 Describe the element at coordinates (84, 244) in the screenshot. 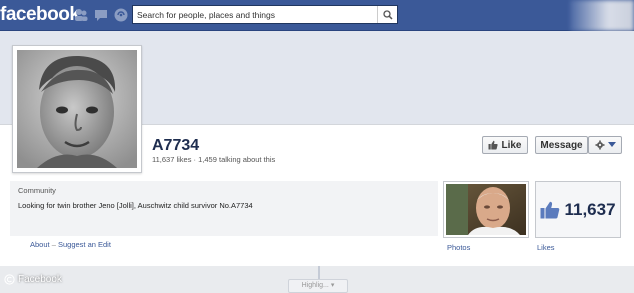

I see `suggest-edit-link: Suggest an Edit` at that location.